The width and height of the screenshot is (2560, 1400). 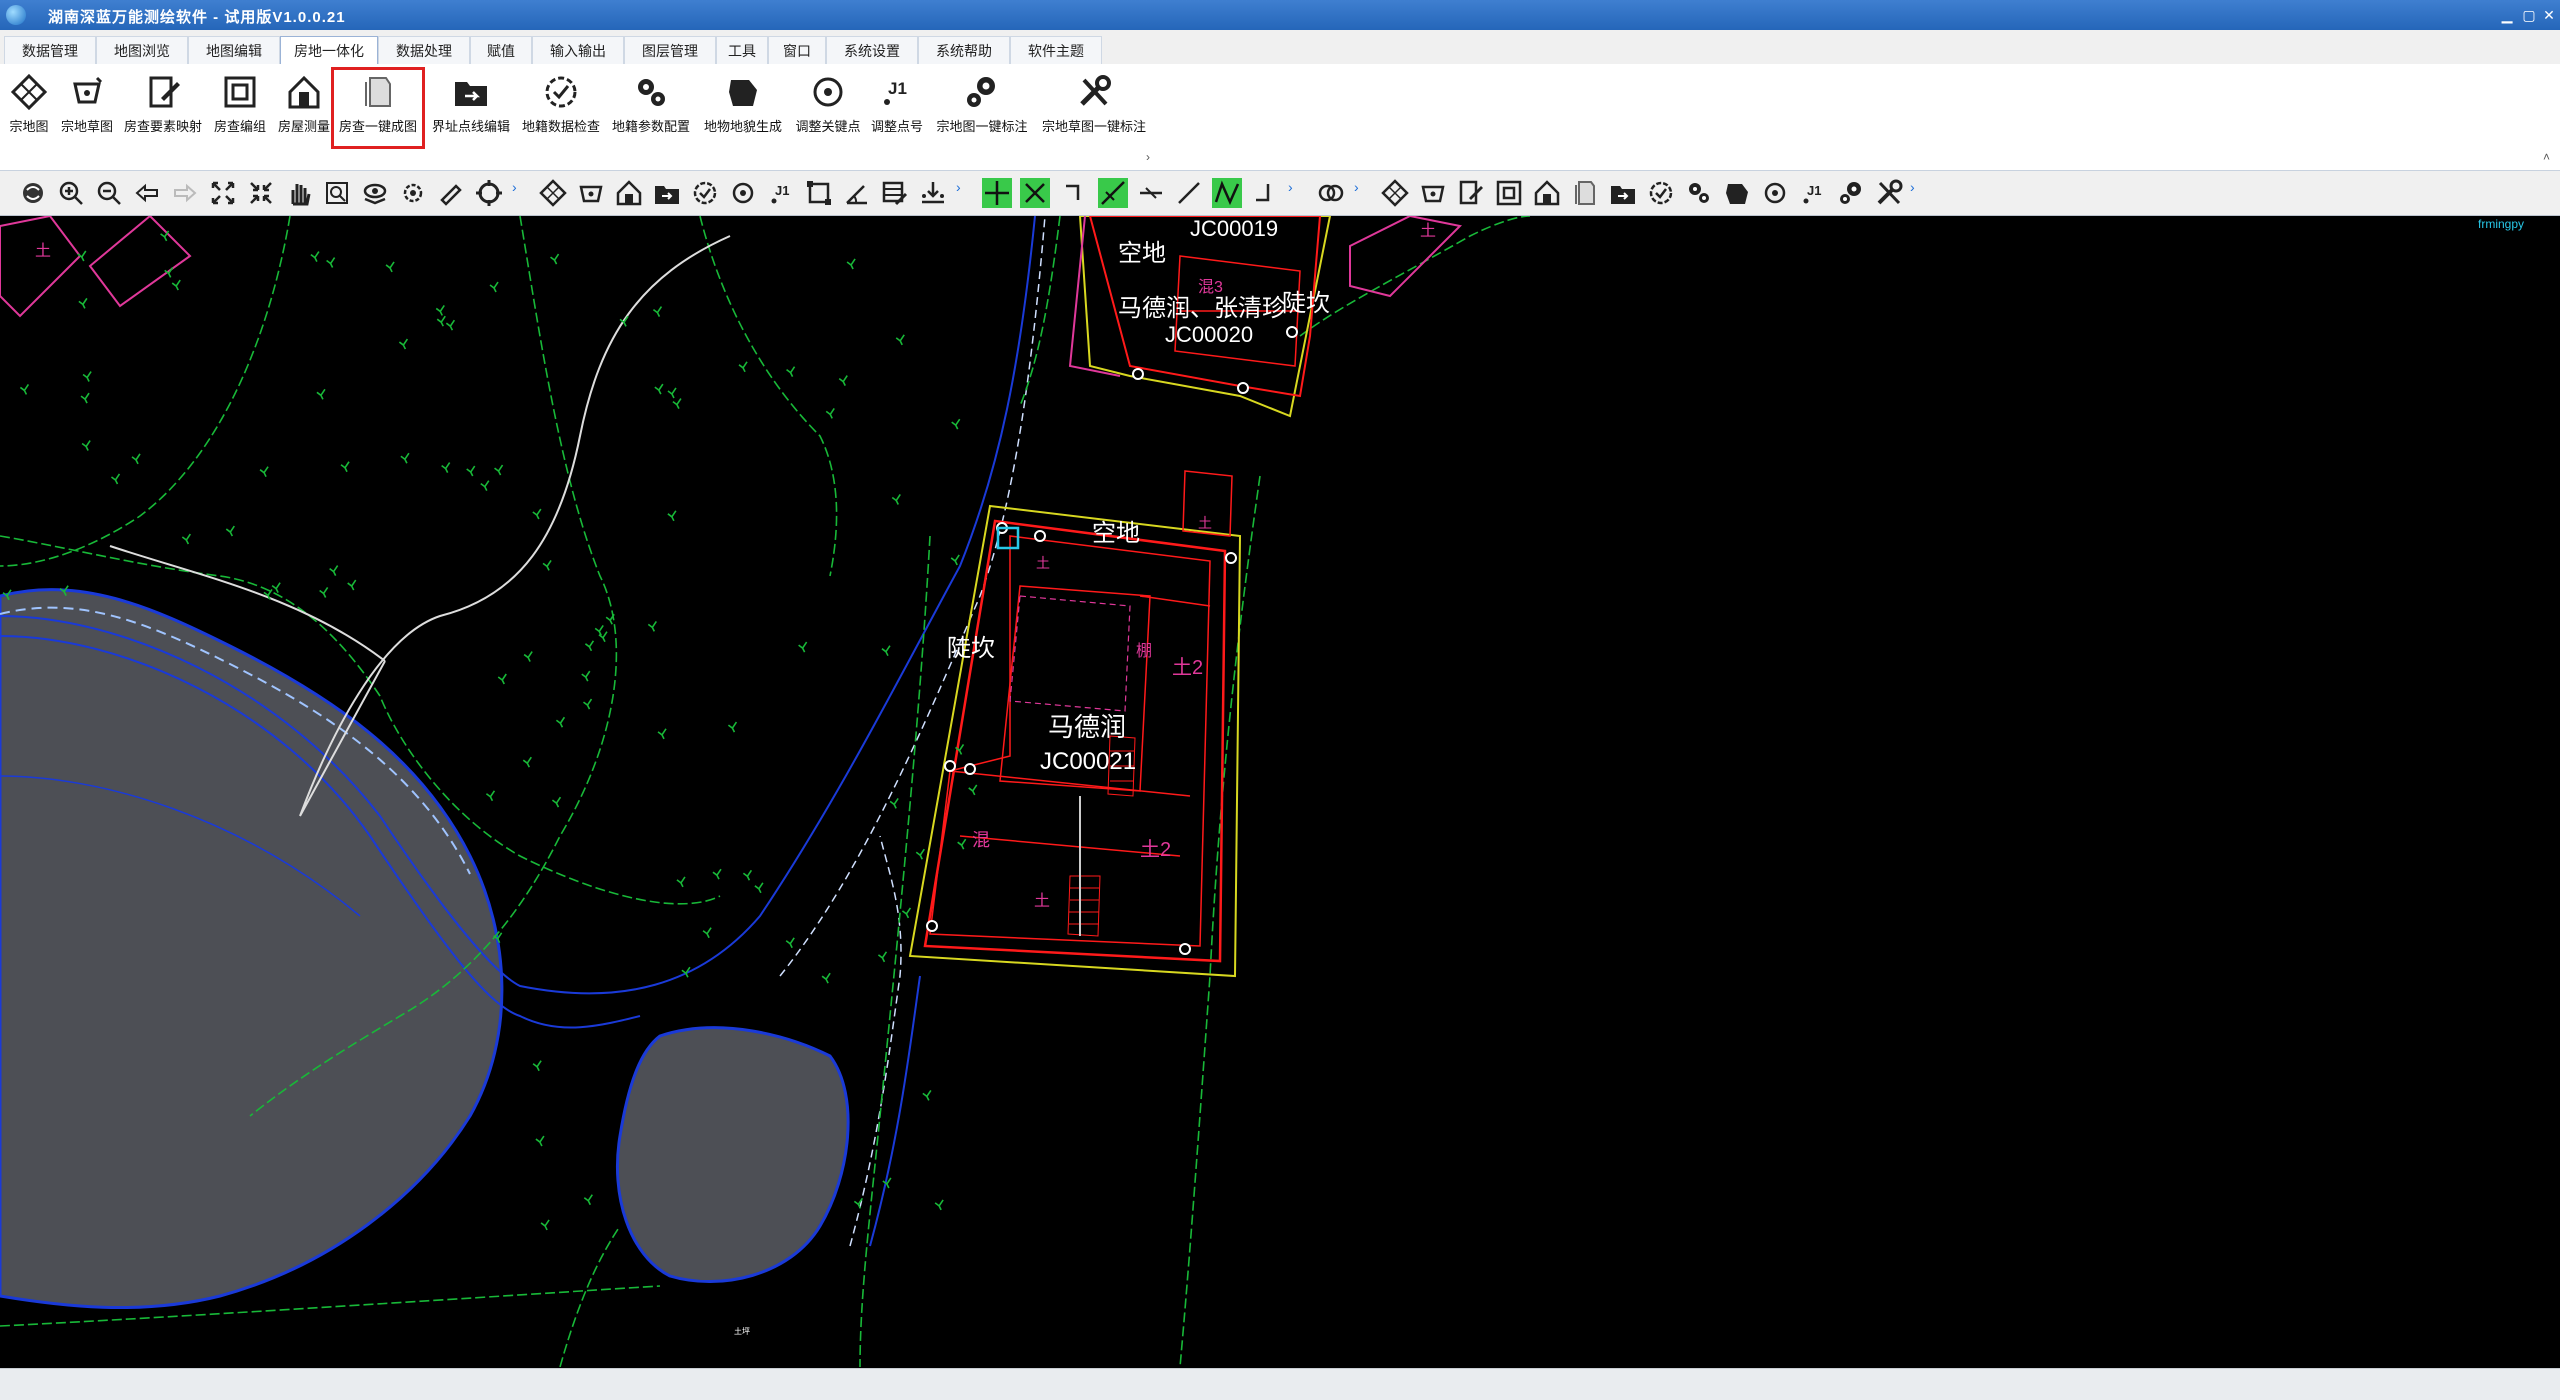 What do you see at coordinates (234, 50) in the screenshot?
I see `tab-map-edit: 地图编辑` at bounding box center [234, 50].